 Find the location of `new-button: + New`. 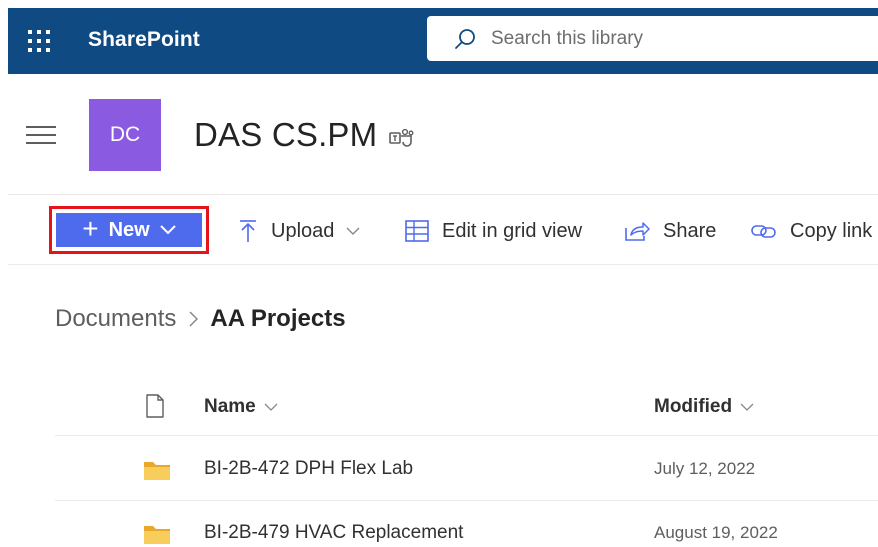

new-button: + New is located at coordinates (129, 230).